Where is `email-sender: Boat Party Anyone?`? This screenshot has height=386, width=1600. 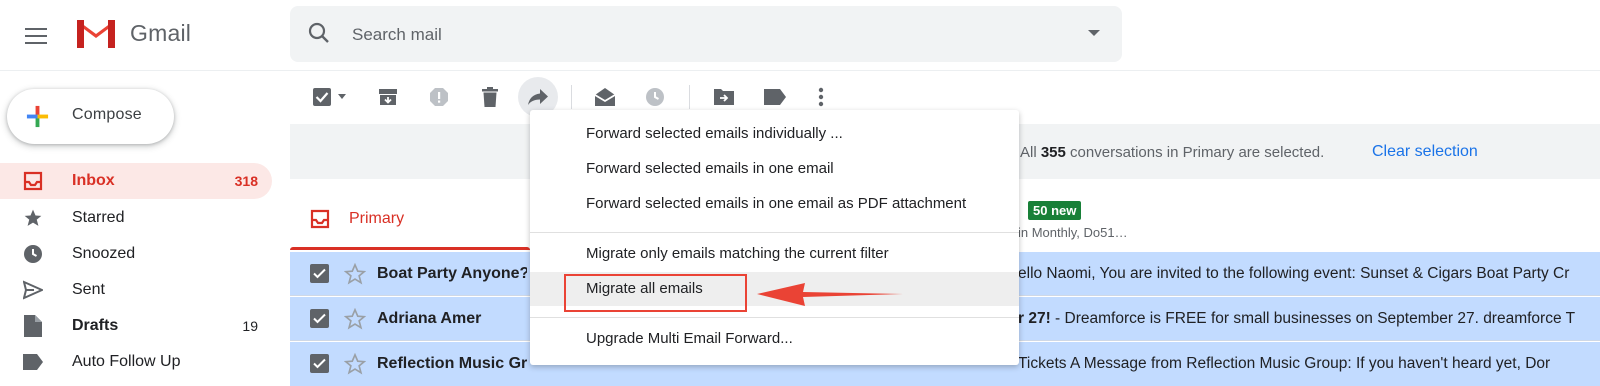 email-sender: Boat Party Anyone? is located at coordinates (452, 273).